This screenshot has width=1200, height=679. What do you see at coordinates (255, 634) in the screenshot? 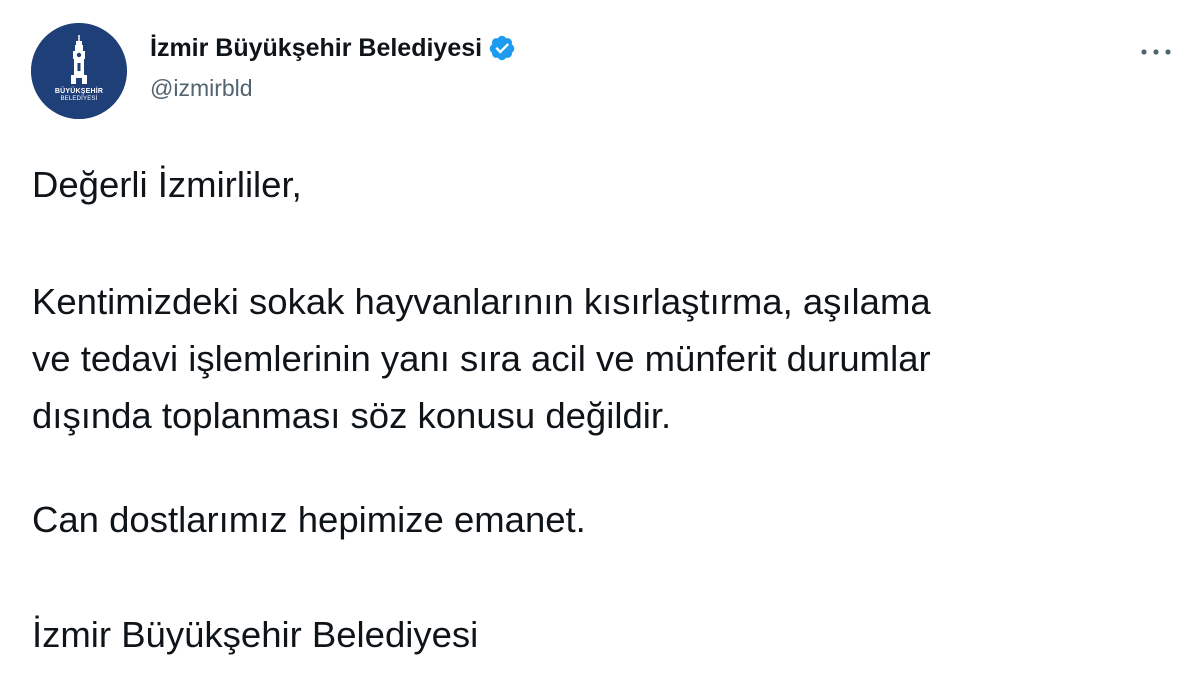
I see `tweet-signature: İzmir Büyükşehir Belediyesi` at bounding box center [255, 634].